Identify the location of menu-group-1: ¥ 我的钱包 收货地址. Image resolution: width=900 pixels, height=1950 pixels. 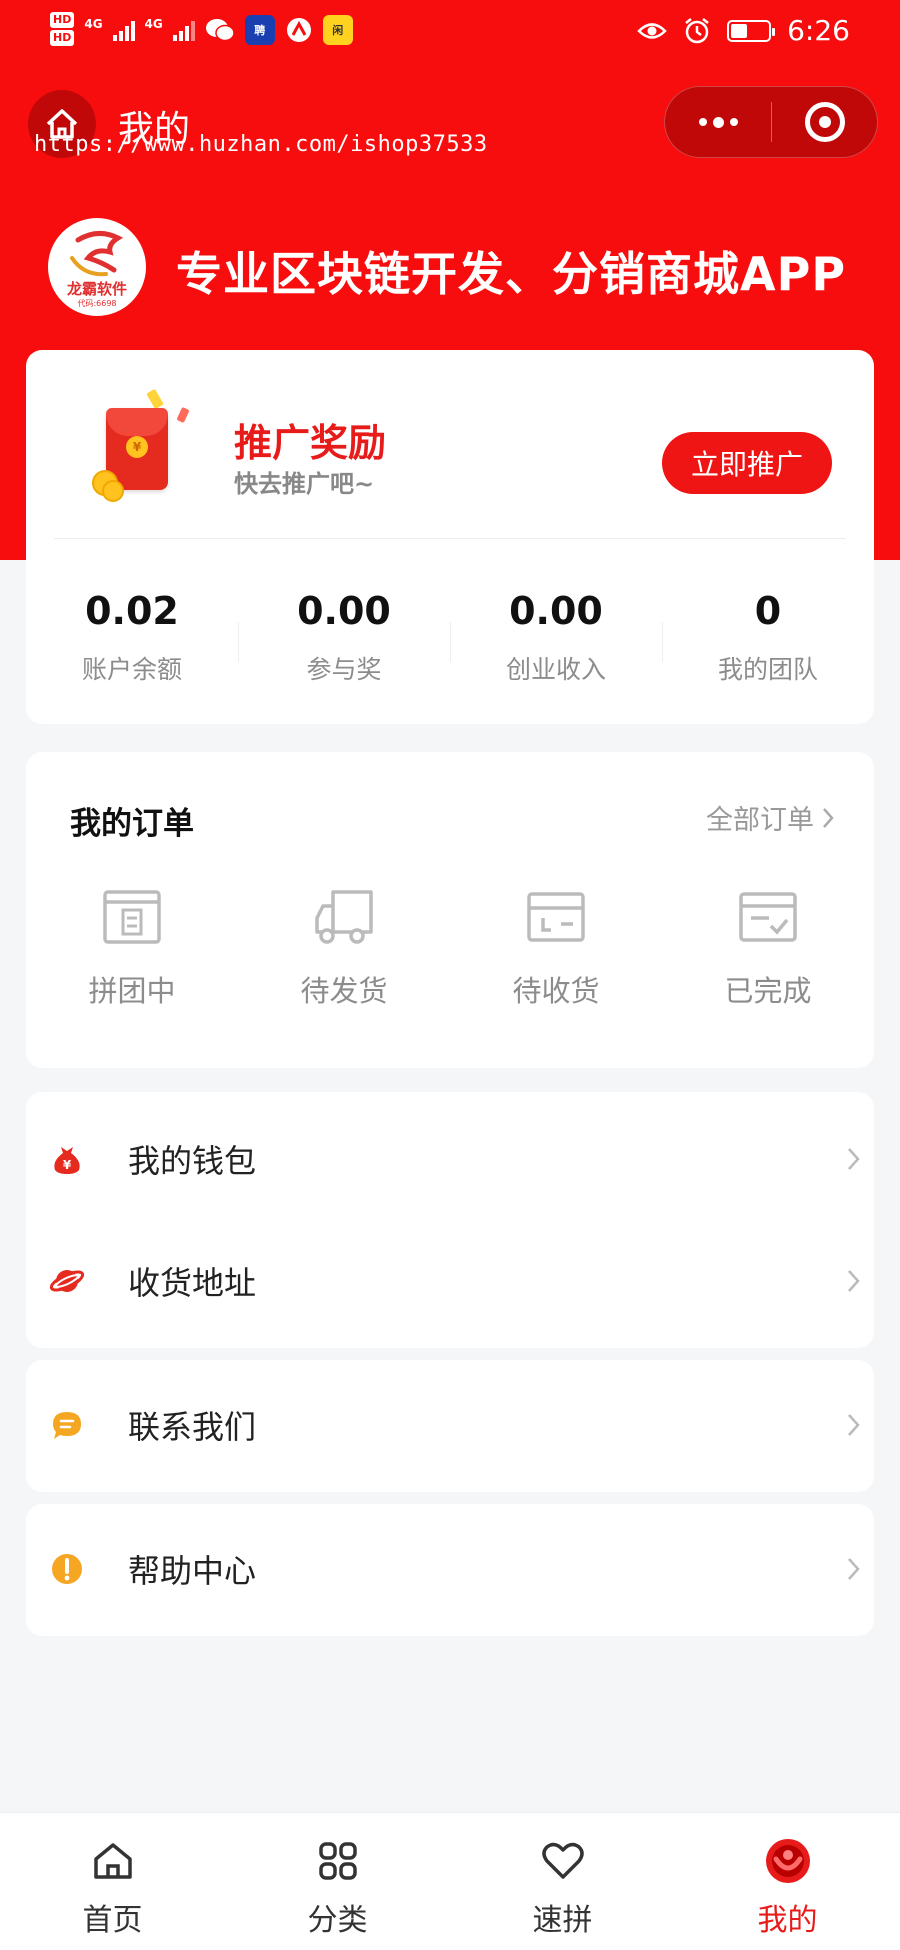
(450, 1220).